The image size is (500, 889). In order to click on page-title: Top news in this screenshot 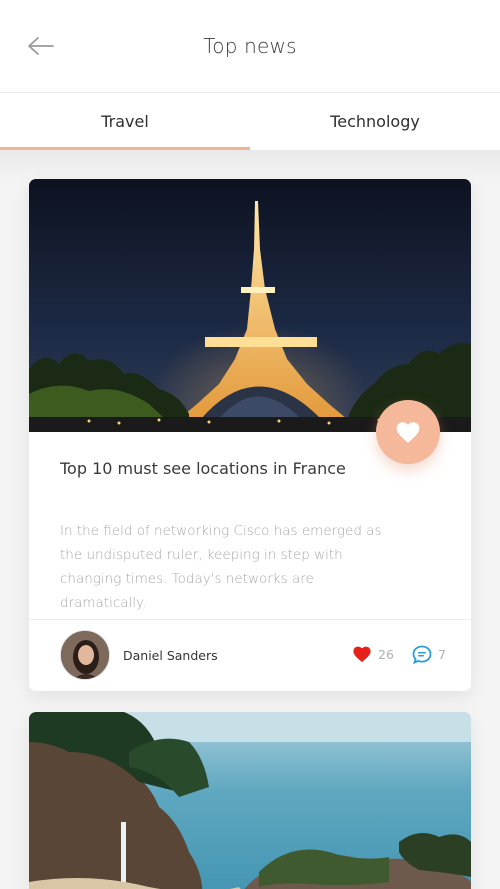, I will do `click(250, 46)`.